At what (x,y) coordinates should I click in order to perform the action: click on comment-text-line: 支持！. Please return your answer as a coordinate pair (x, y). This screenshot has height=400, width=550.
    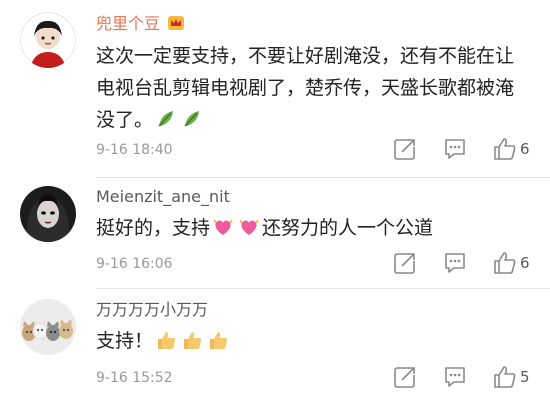
    Looking at the image, I should click on (316, 341).